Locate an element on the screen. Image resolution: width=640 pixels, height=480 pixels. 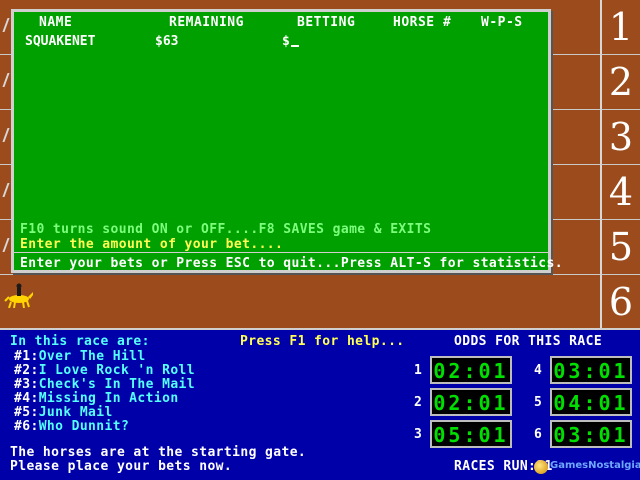
odds-value: 05:01 is located at coordinates (471, 435).